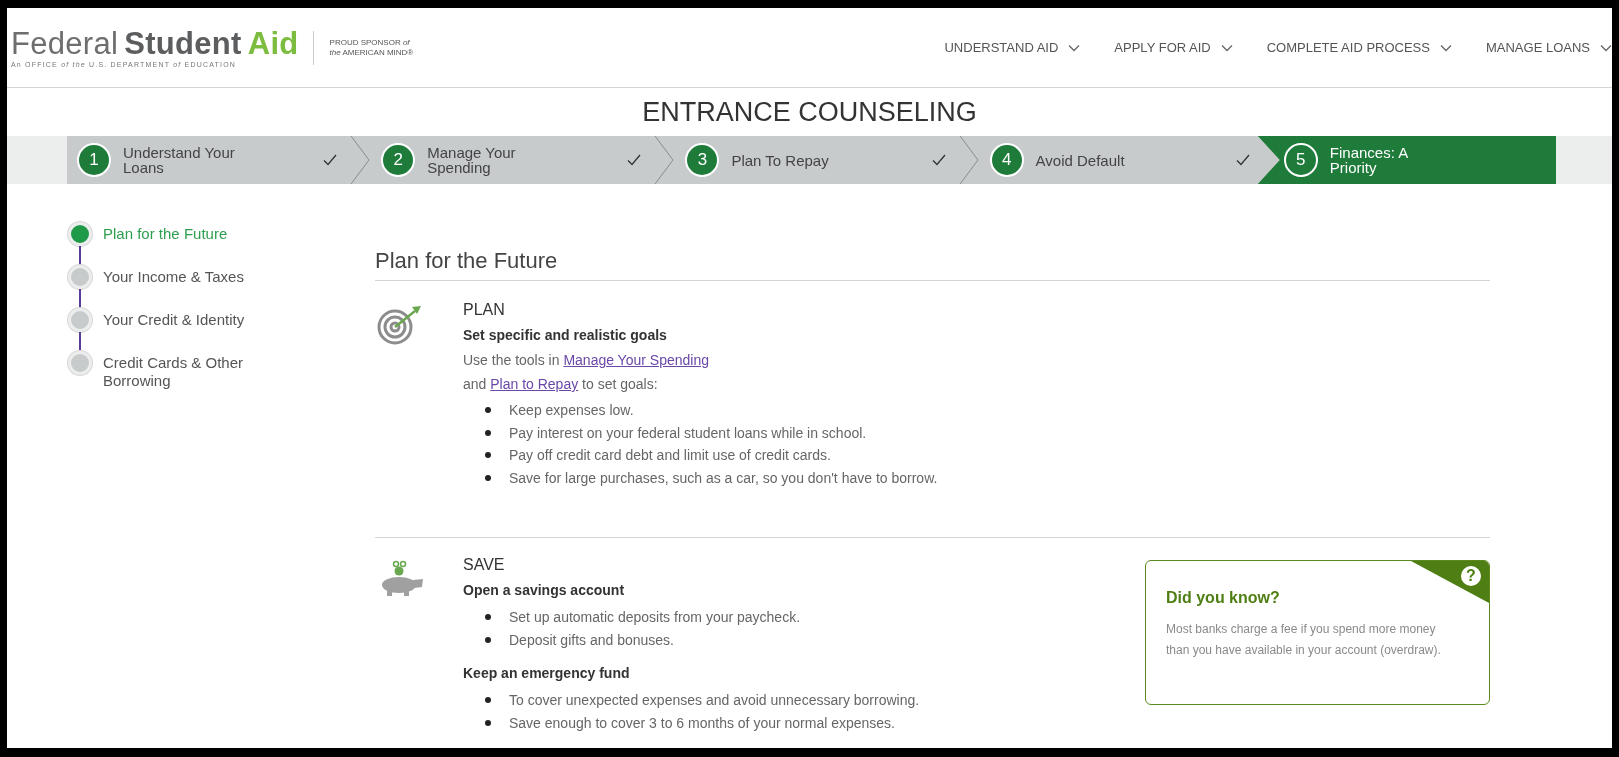 Image resolution: width=1619 pixels, height=757 pixels. I want to click on sponsor-text: PROUD SPONSOR of the AMERICAN MIND®, so click(363, 47).